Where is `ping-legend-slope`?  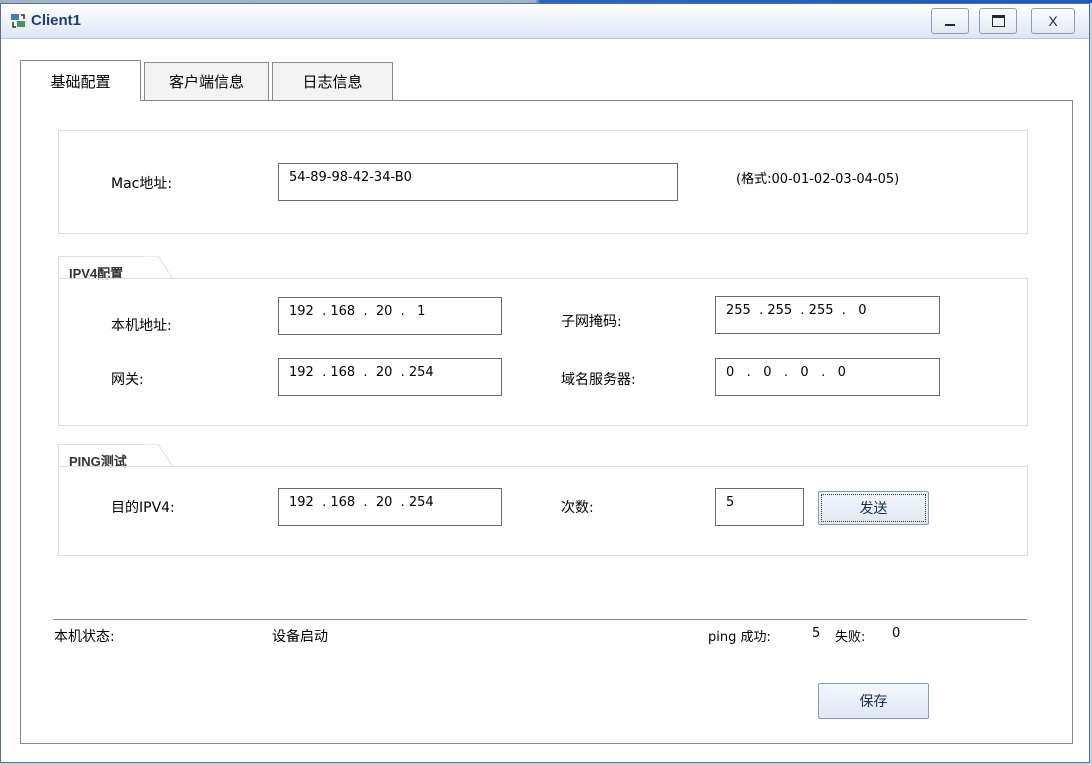
ping-legend-slope is located at coordinates (158, 456).